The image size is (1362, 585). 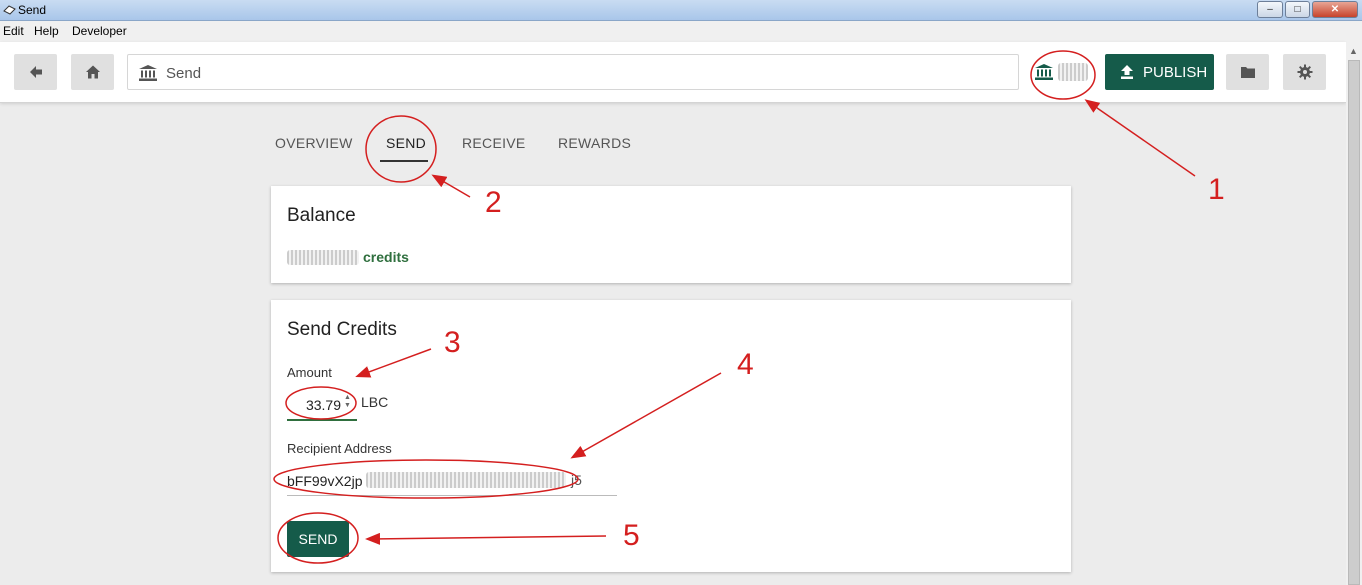 I want to click on annotation-number-5: 5, so click(x=631, y=535).